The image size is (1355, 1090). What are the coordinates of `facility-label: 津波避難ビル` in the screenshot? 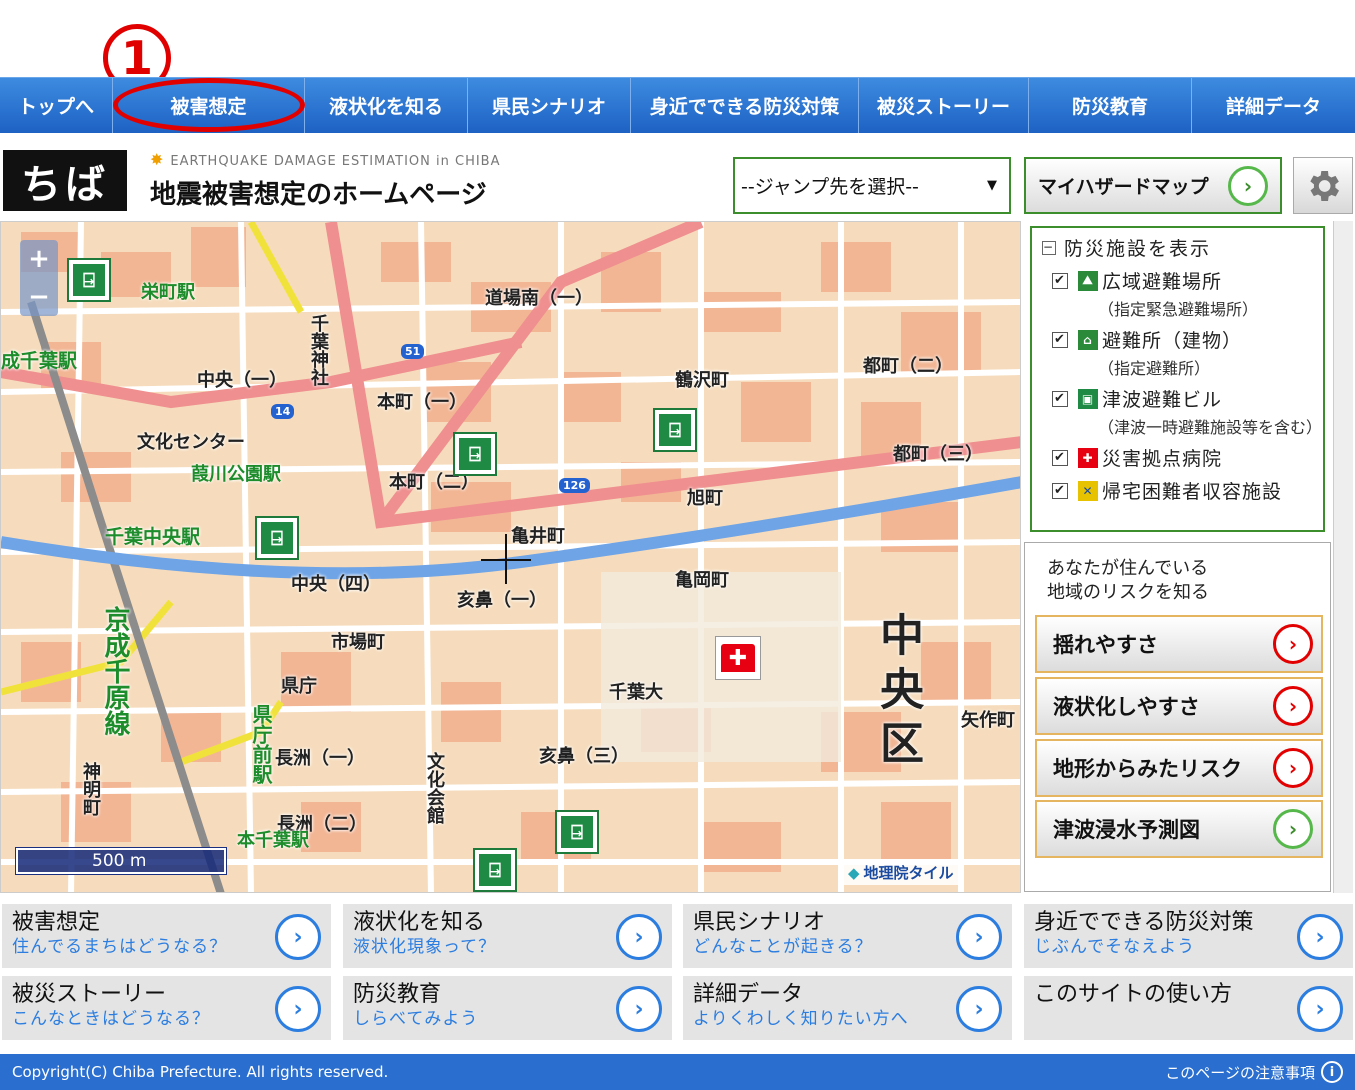 It's located at (1162, 400).